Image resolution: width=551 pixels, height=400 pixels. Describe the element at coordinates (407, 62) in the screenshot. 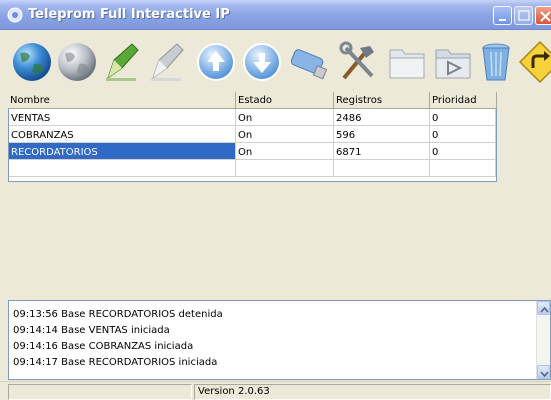

I see `folder-icon` at that location.